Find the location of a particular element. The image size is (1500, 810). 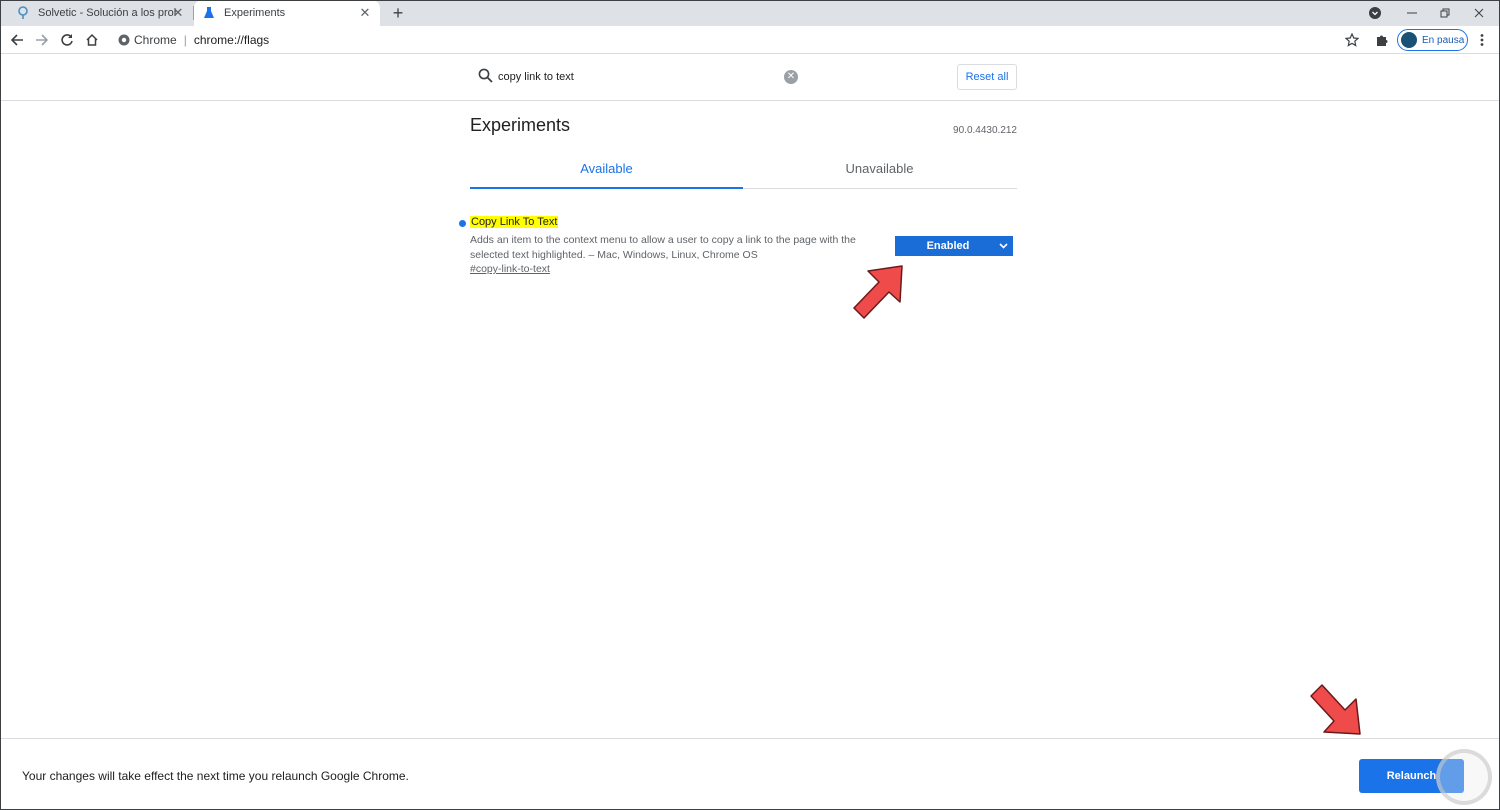

profile-button: En pausa is located at coordinates (1432, 40).